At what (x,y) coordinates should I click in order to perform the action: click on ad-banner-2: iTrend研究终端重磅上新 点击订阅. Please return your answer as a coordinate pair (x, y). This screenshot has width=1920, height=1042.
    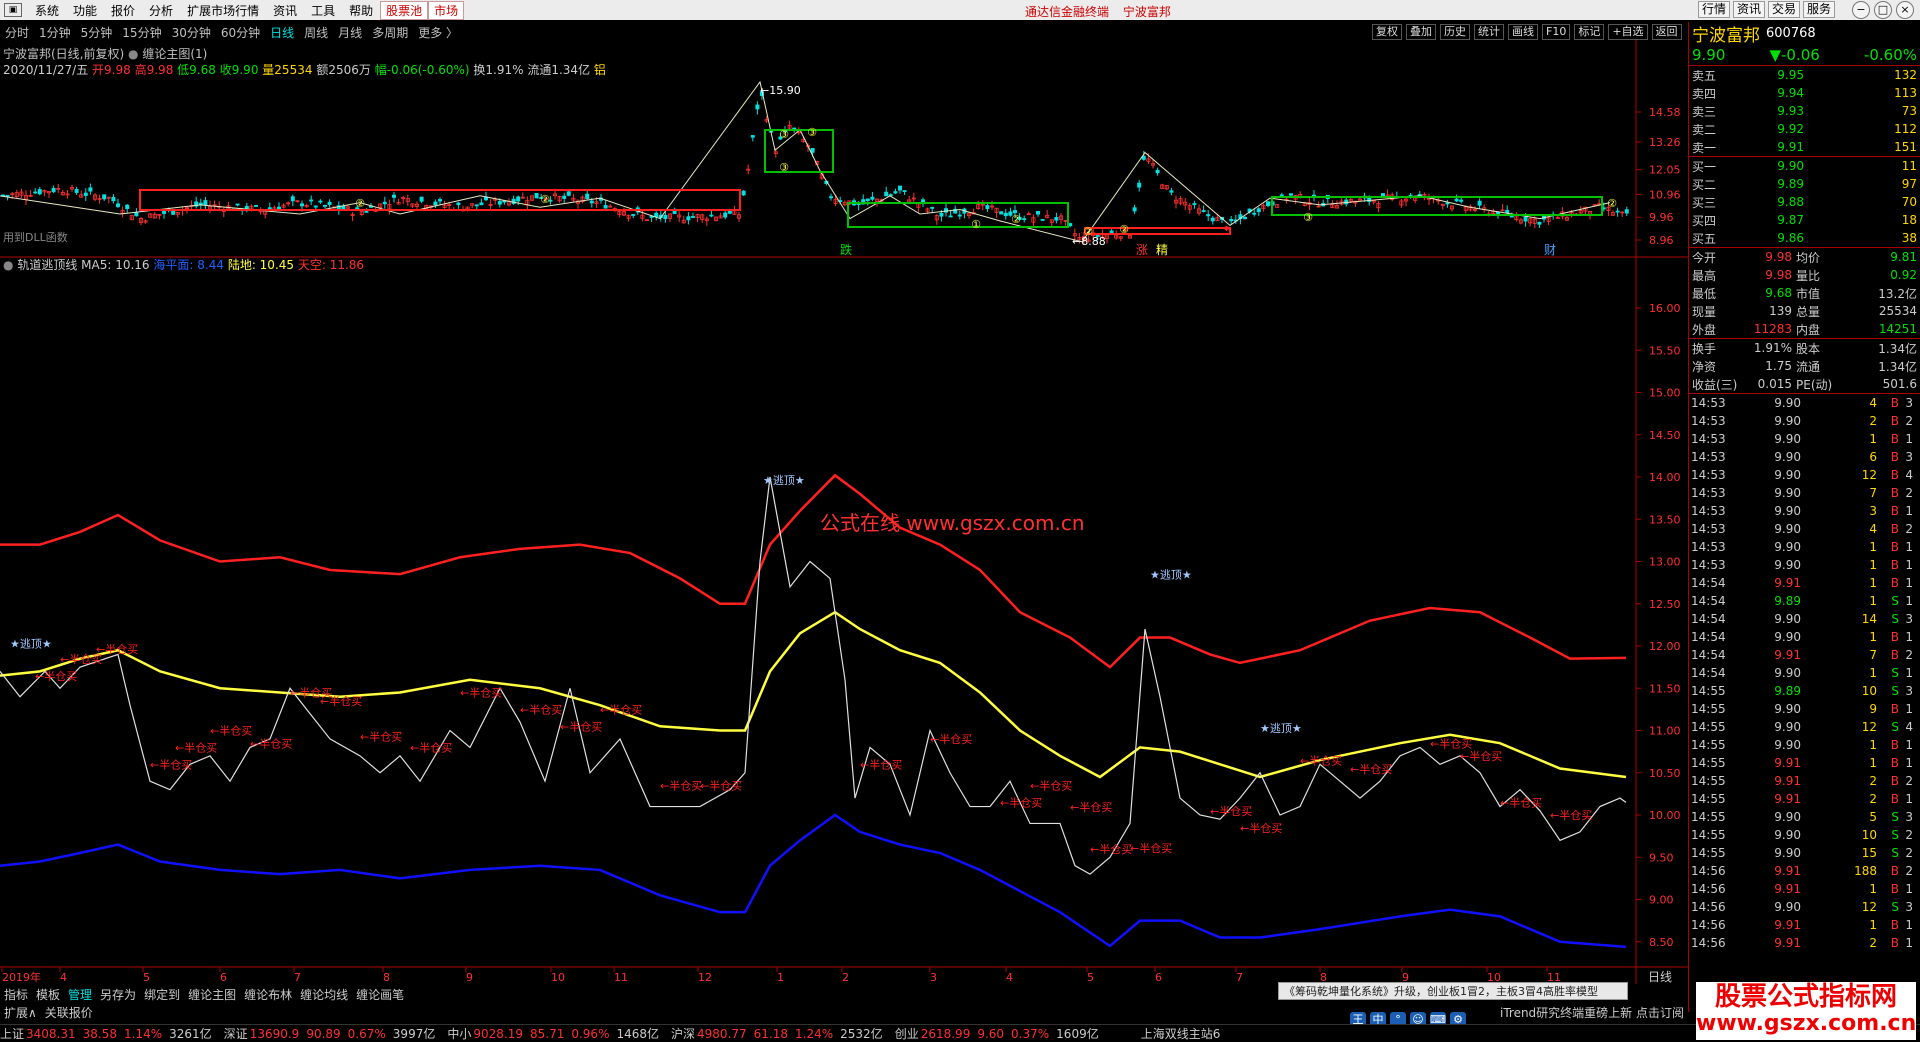
    Looking at the image, I should click on (1592, 1012).